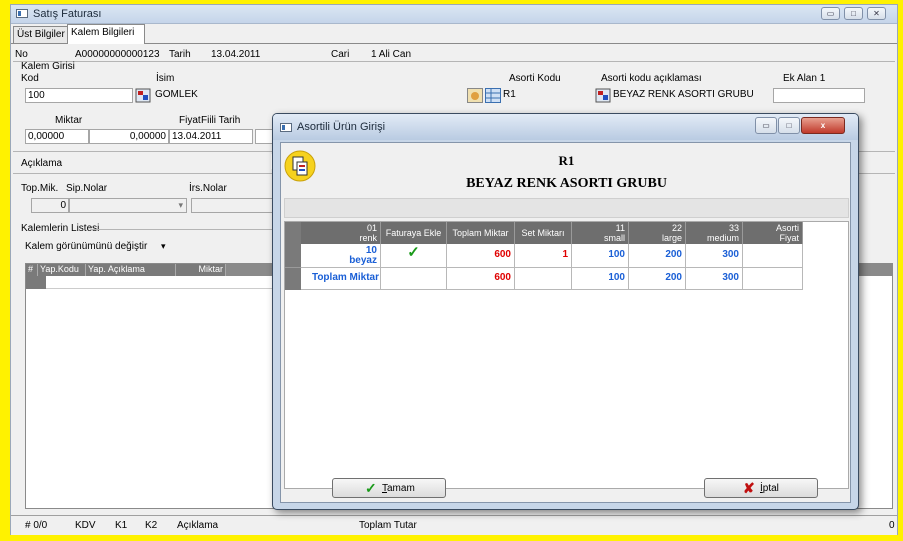 The height and width of the screenshot is (541, 903). What do you see at coordinates (714, 233) in the screenshot?
I see `col-header-medium: 33 medium` at bounding box center [714, 233].